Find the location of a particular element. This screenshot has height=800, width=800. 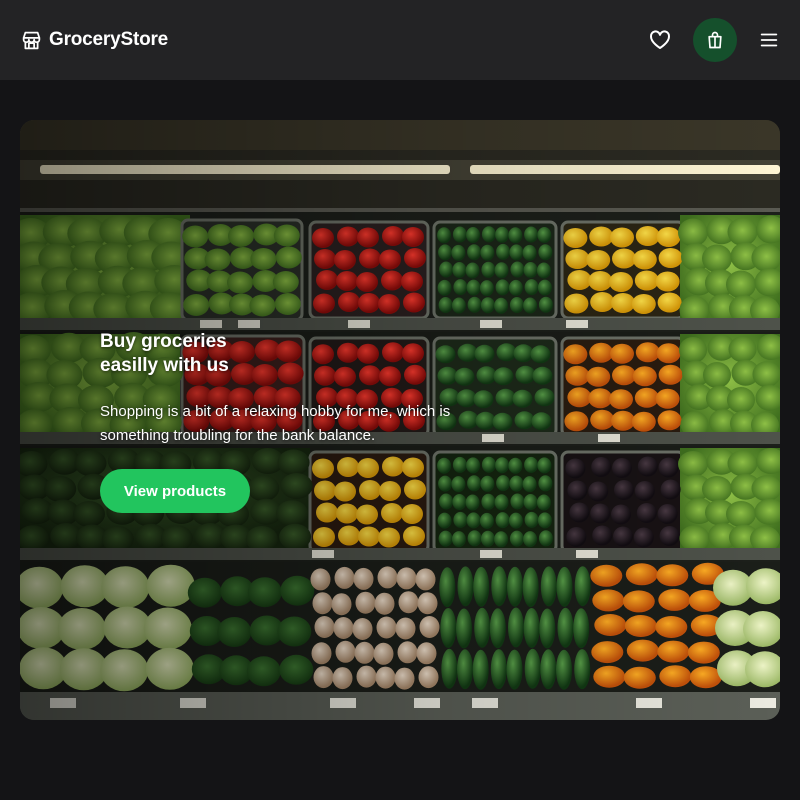

storefront-icon is located at coordinates (31, 40).